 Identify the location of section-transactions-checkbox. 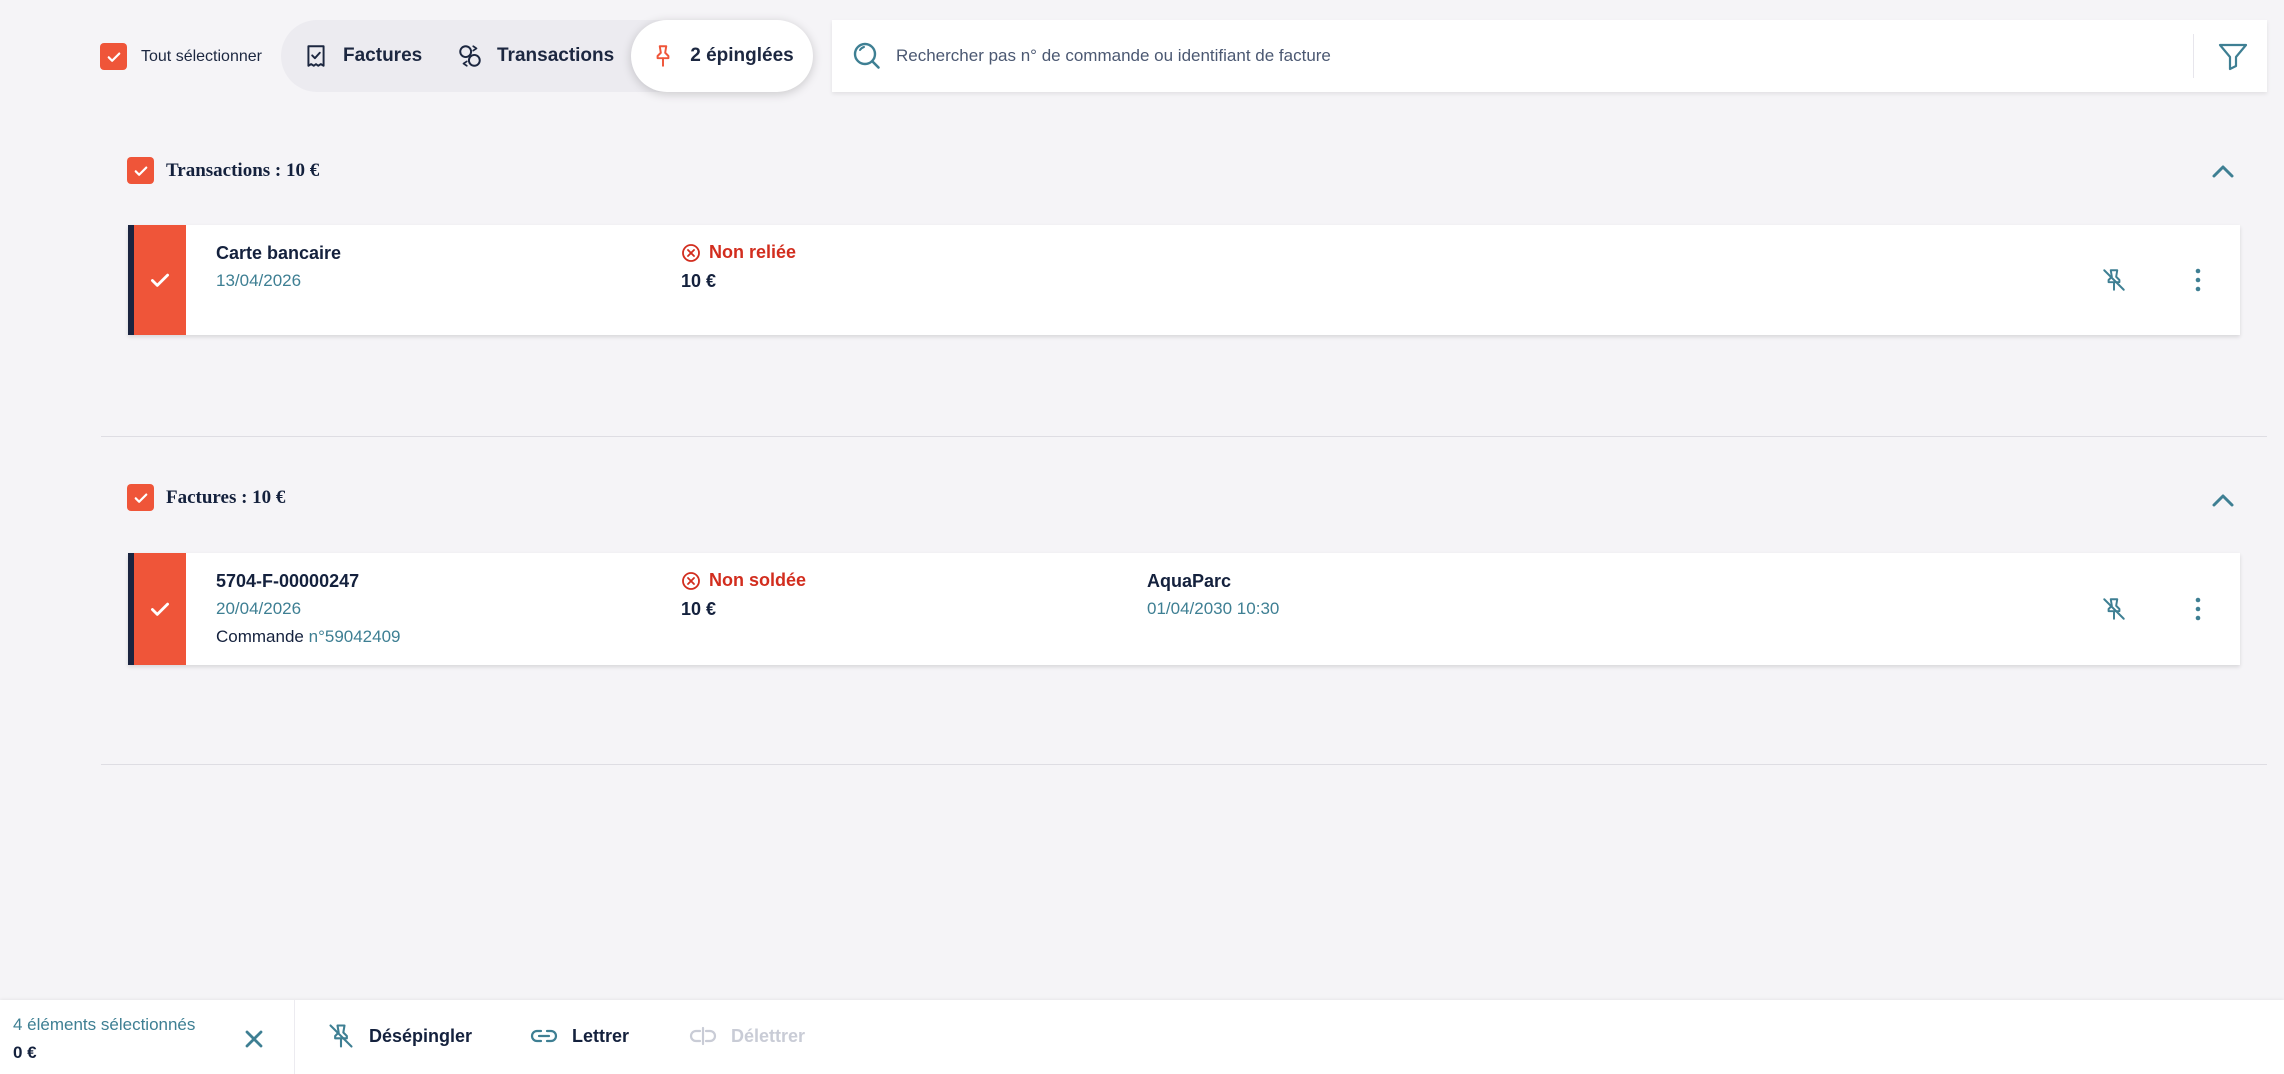
(140, 170).